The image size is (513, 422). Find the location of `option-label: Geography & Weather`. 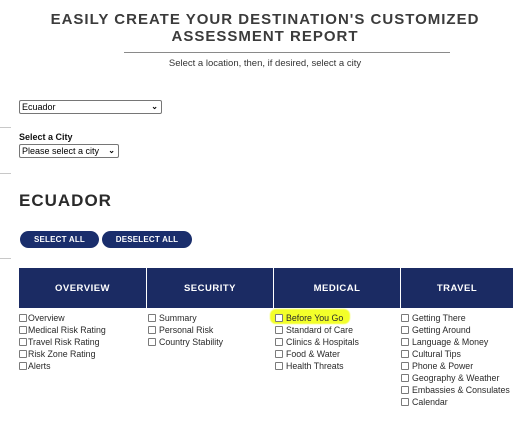

option-label: Geography & Weather is located at coordinates (456, 378).